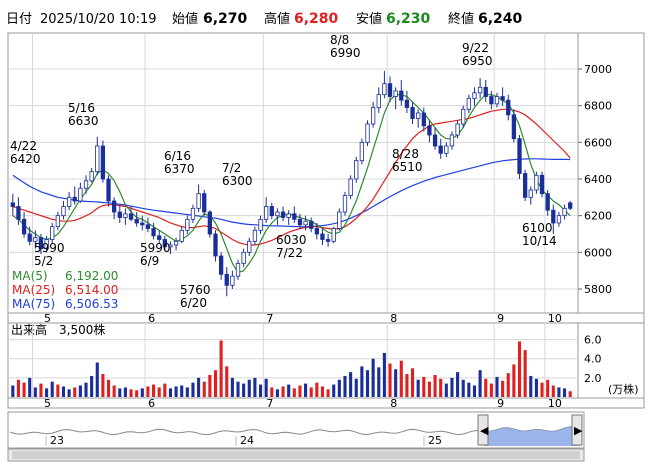 Image resolution: width=653 pixels, height=470 pixels. Describe the element at coordinates (598, 216) in the screenshot. I see `price-tick-label: 6200` at that location.